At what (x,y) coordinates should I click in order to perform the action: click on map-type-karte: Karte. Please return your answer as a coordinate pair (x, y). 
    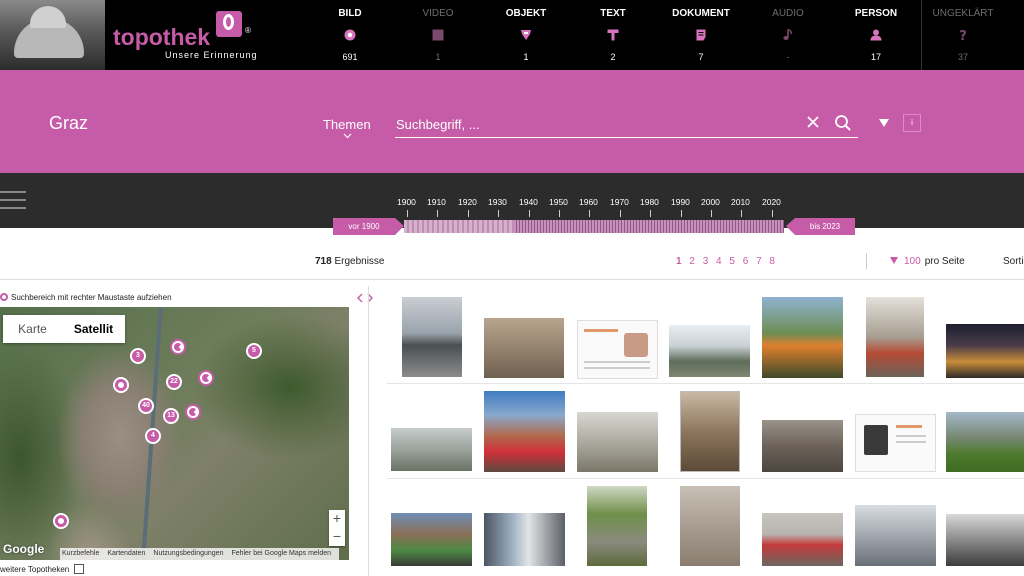
    Looking at the image, I should click on (32, 329).